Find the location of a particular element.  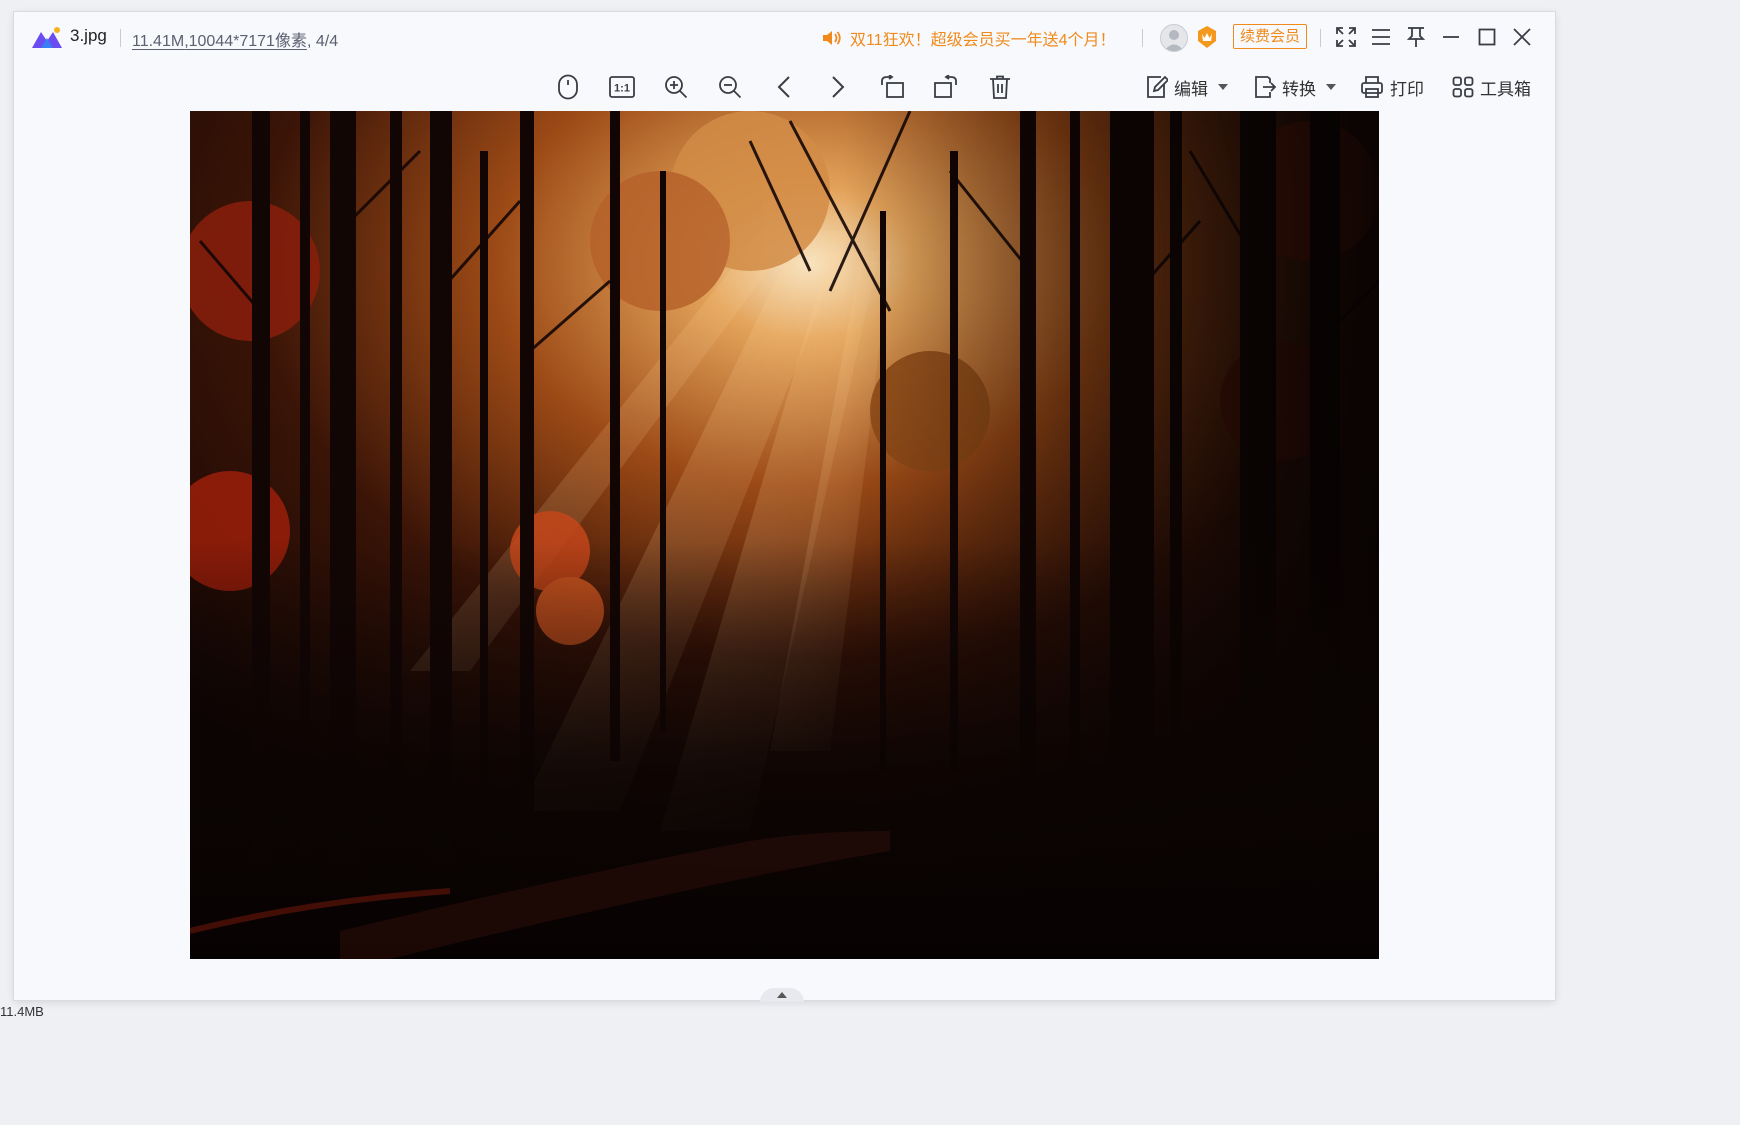

file-size: 11.41M is located at coordinates (158, 41).